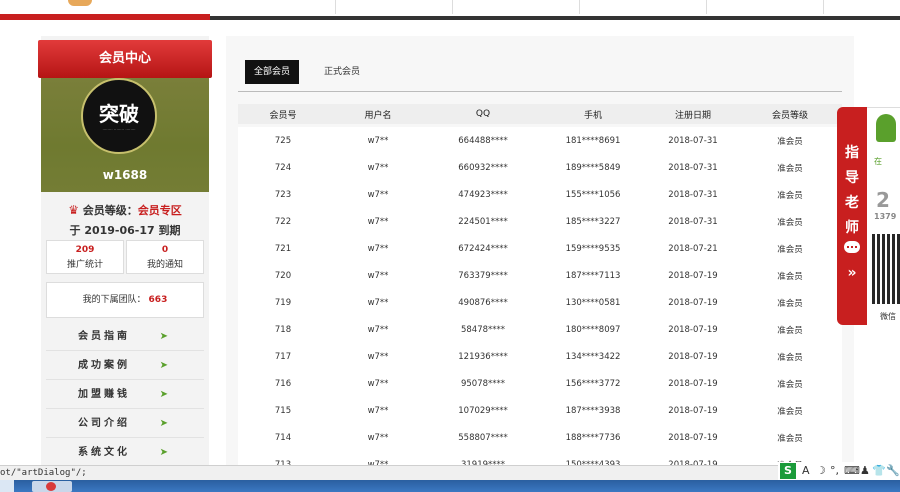  What do you see at coordinates (852, 153) in the screenshot?
I see `guide-char: 指` at bounding box center [852, 153].